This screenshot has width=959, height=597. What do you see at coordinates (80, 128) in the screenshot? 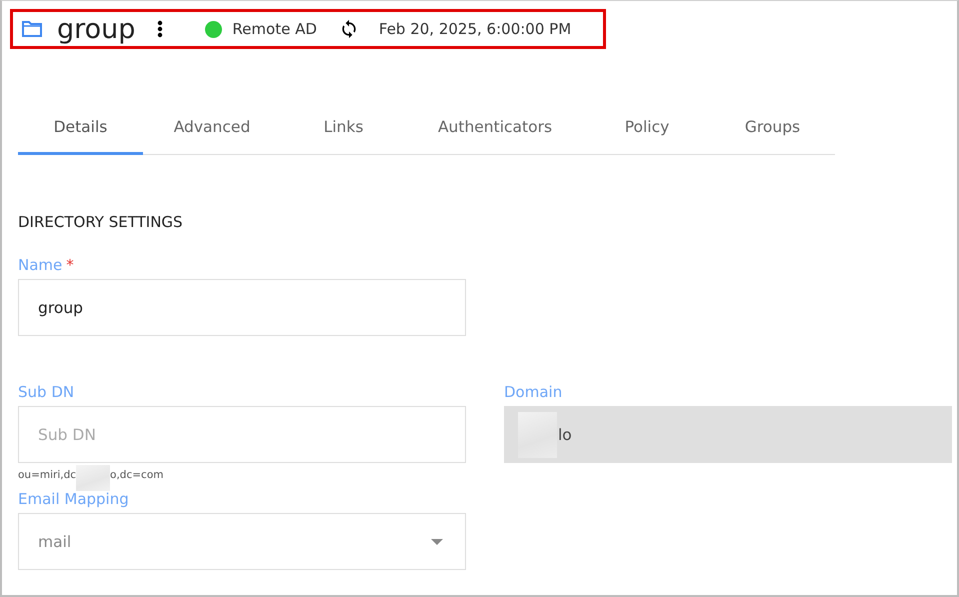
I see `tab: Details` at bounding box center [80, 128].